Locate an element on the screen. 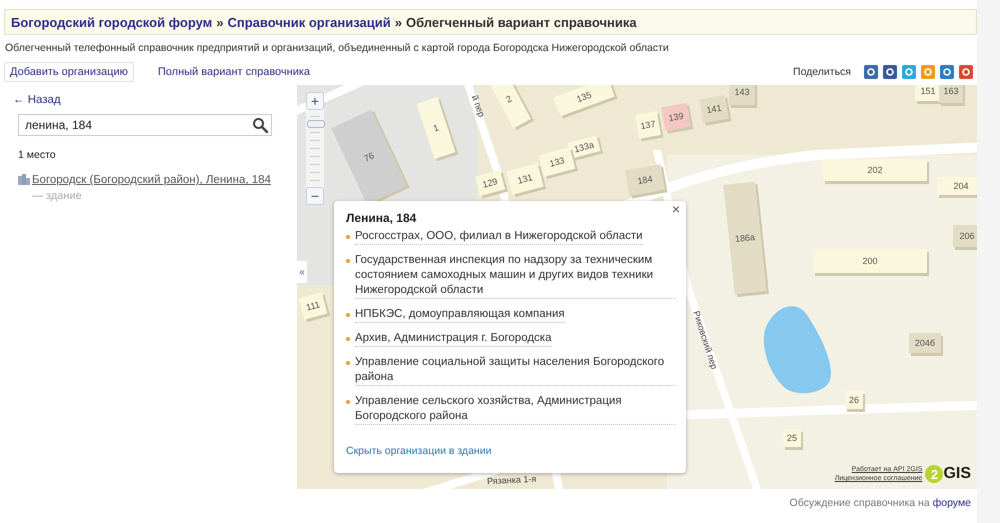 Image resolution: width=1000 pixels, height=523 pixels. street-name: й пер is located at coordinates (478, 106).